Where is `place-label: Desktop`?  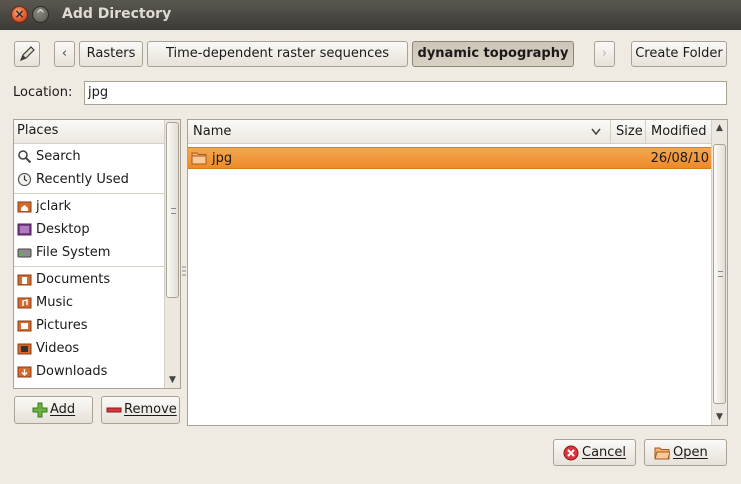 place-label: Desktop is located at coordinates (63, 229).